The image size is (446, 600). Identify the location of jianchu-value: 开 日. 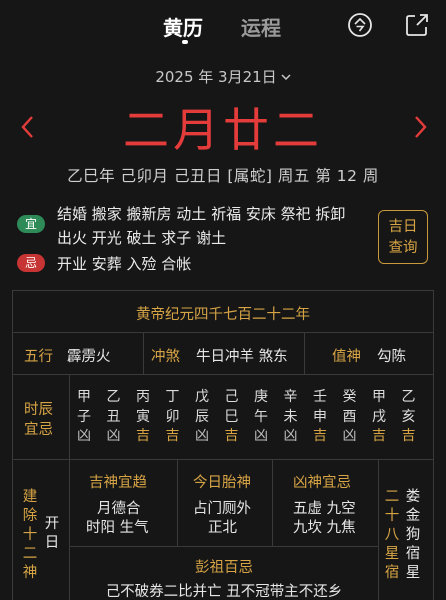
(52, 534).